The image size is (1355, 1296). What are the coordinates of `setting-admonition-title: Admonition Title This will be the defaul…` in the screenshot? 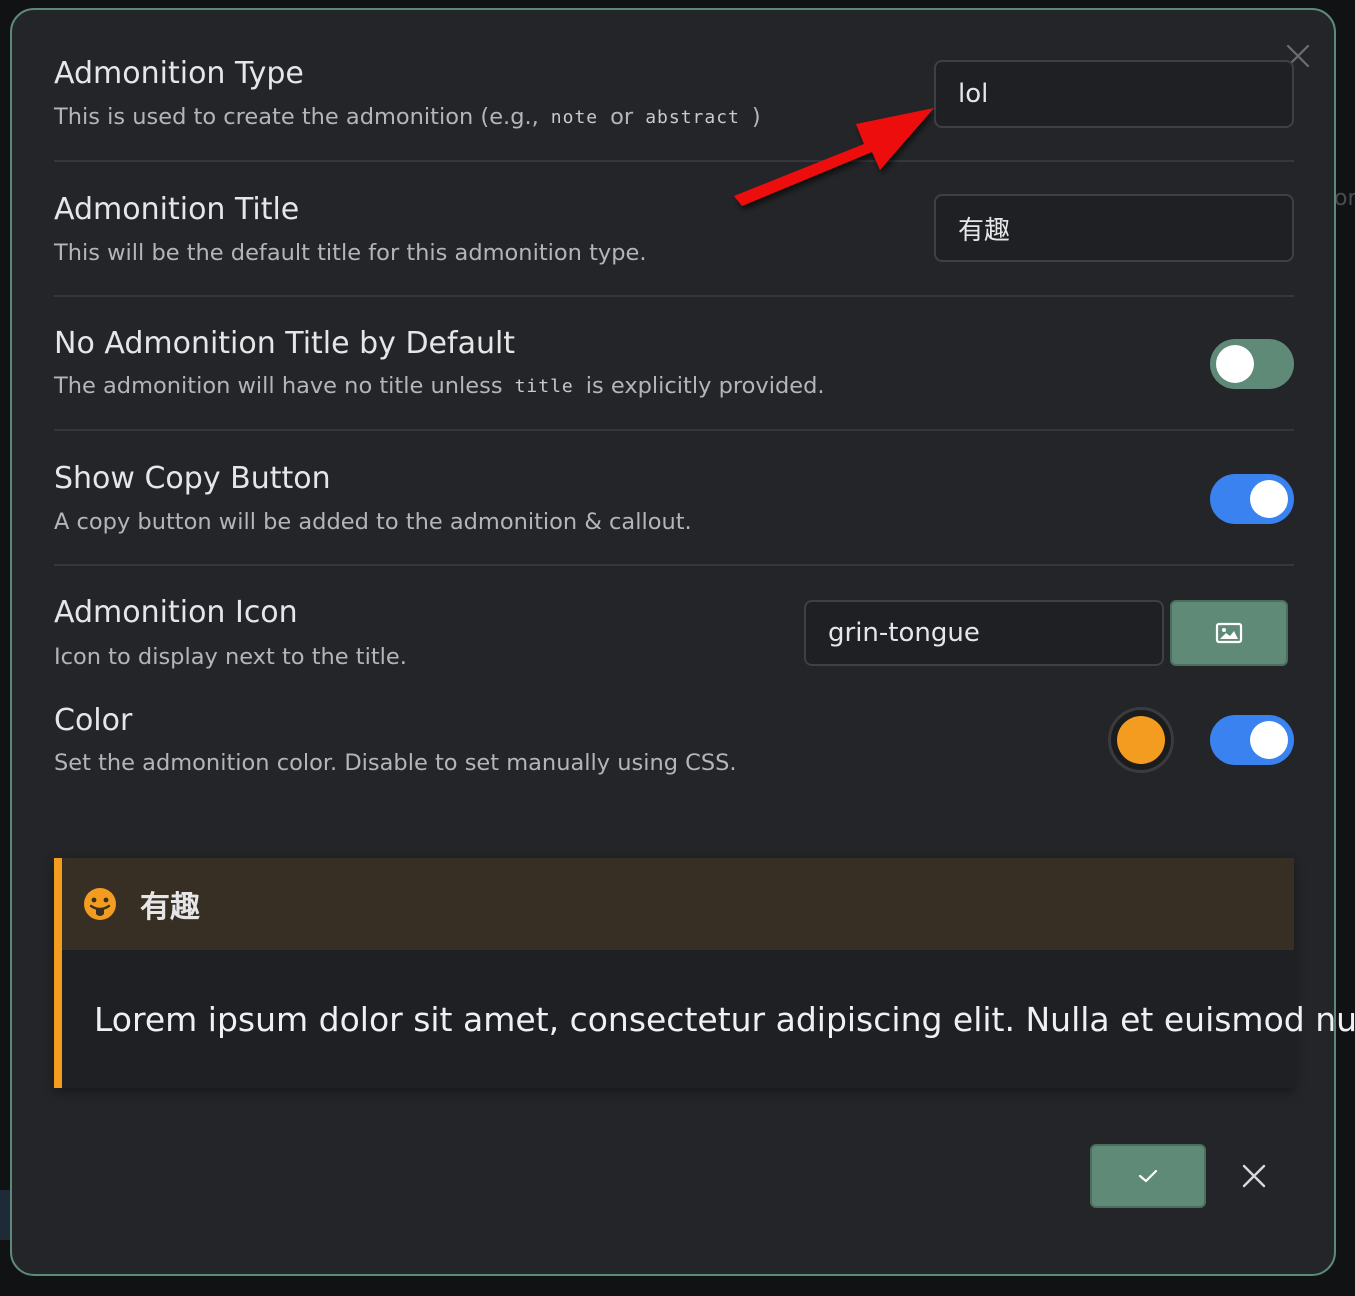 It's located at (674, 229).